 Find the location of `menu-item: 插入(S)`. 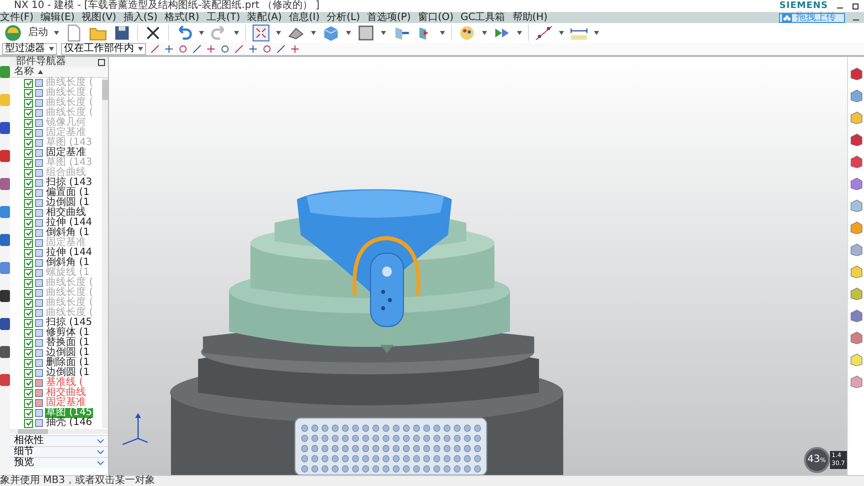

menu-item: 插入(S) is located at coordinates (140, 17).